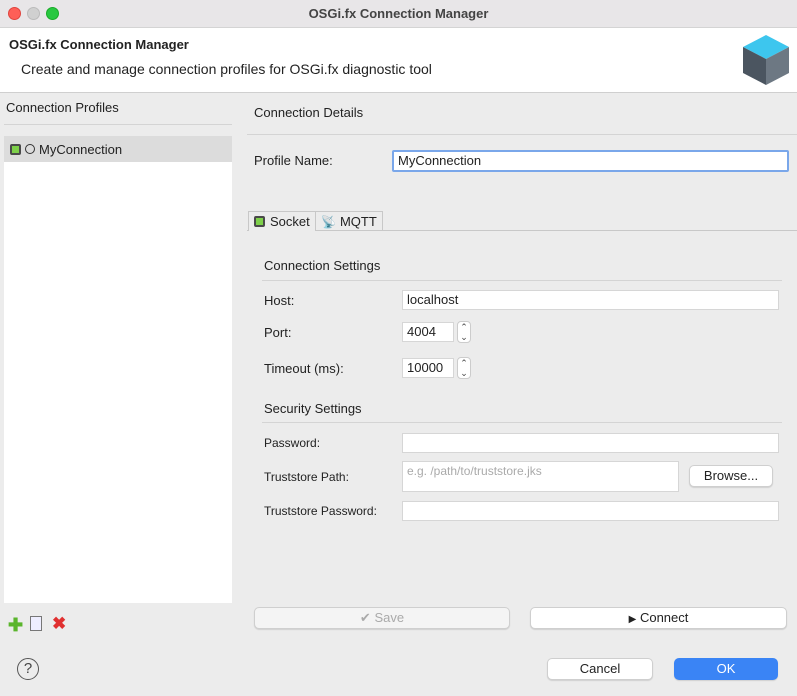 This screenshot has height=696, width=797. What do you see at coordinates (590, 443) in the screenshot?
I see `password-input` at bounding box center [590, 443].